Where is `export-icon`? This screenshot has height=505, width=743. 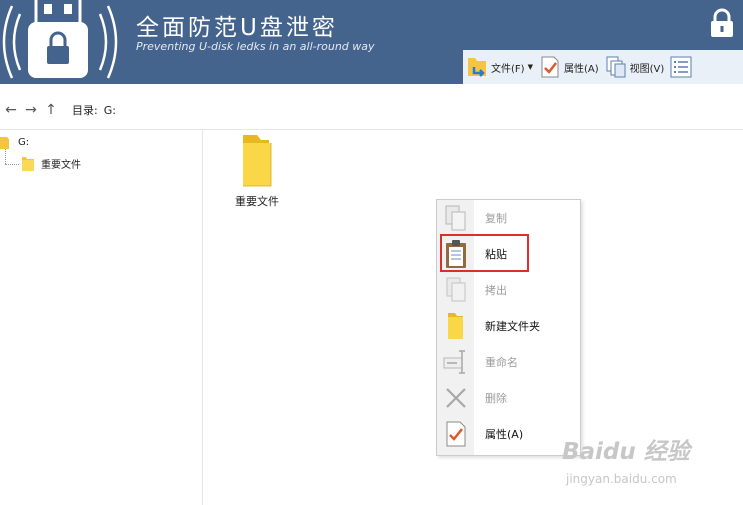
export-icon is located at coordinates (455, 289).